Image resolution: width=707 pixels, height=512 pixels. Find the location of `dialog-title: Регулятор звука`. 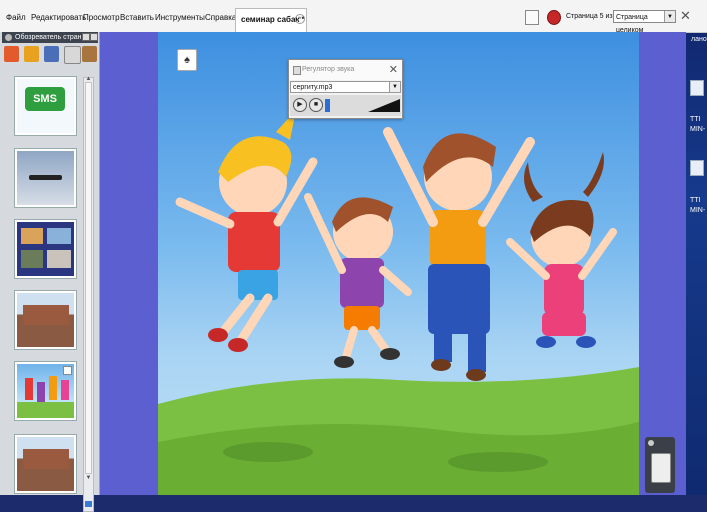

dialog-title: Регулятор звука is located at coordinates (328, 69).